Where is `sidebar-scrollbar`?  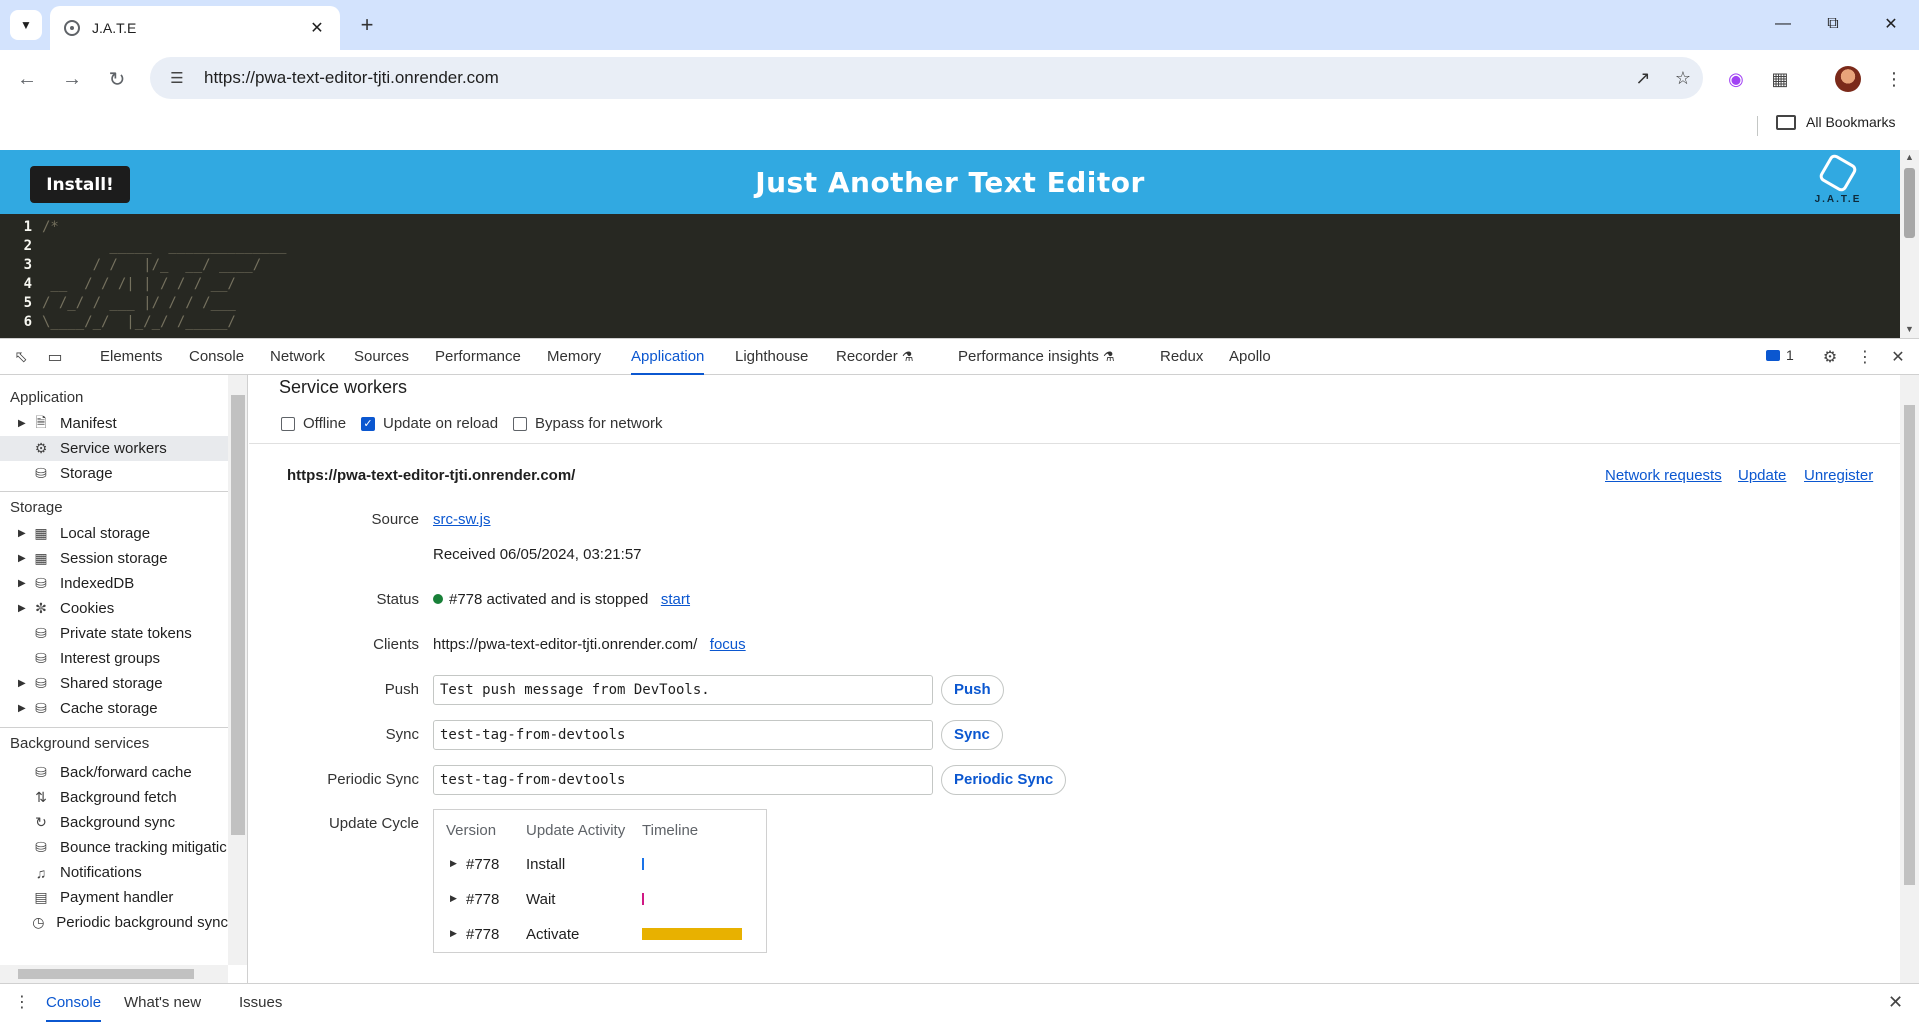
sidebar-scrollbar is located at coordinates (237, 670).